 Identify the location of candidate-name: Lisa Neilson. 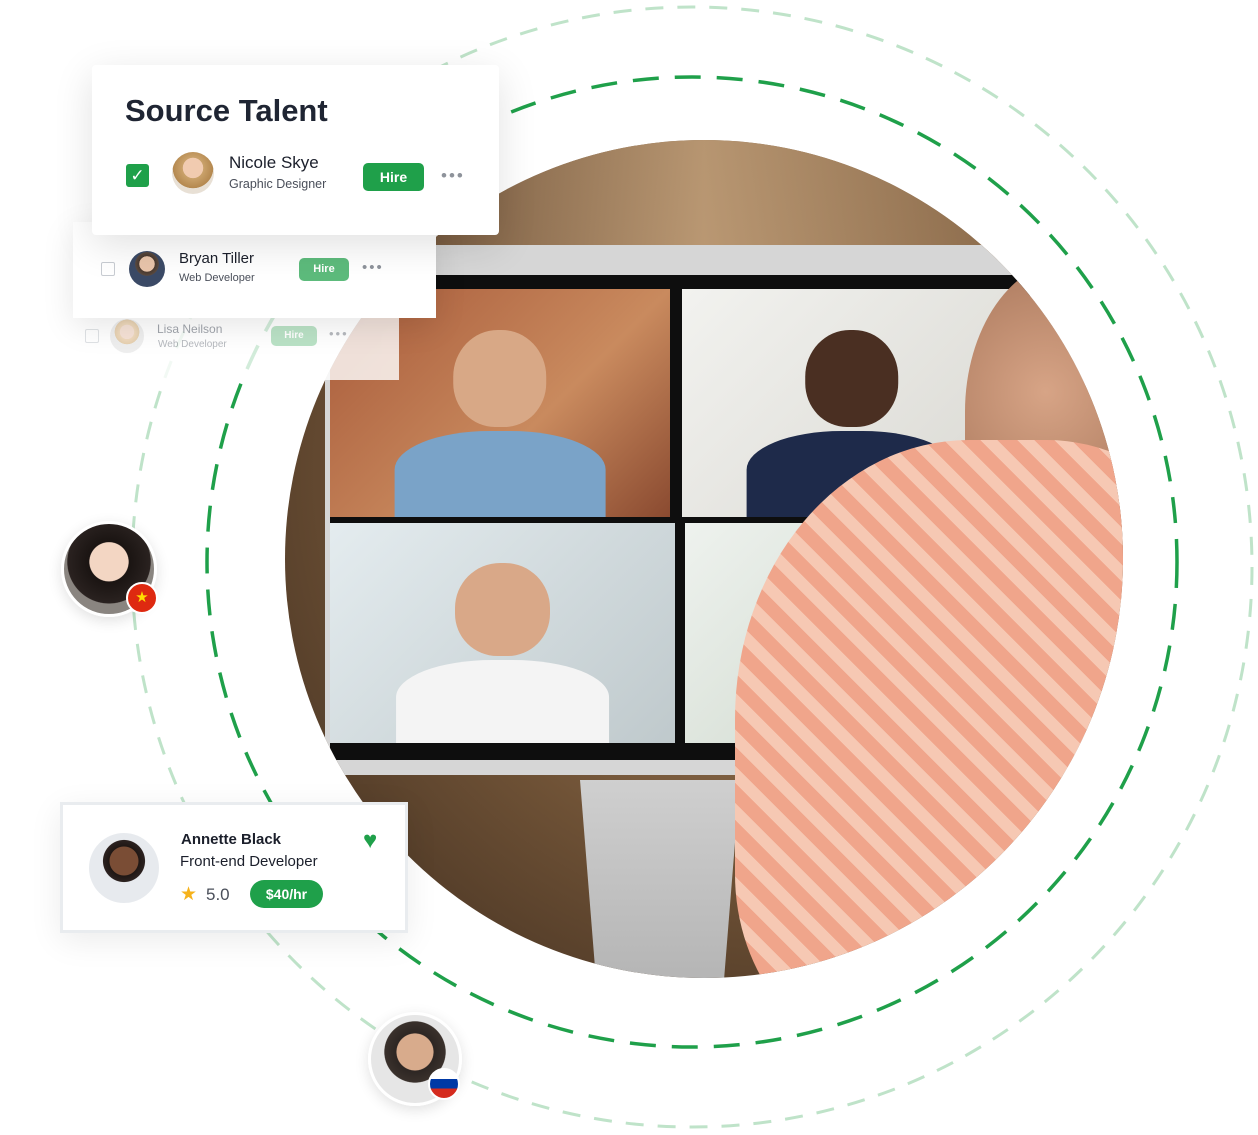
(190, 329).